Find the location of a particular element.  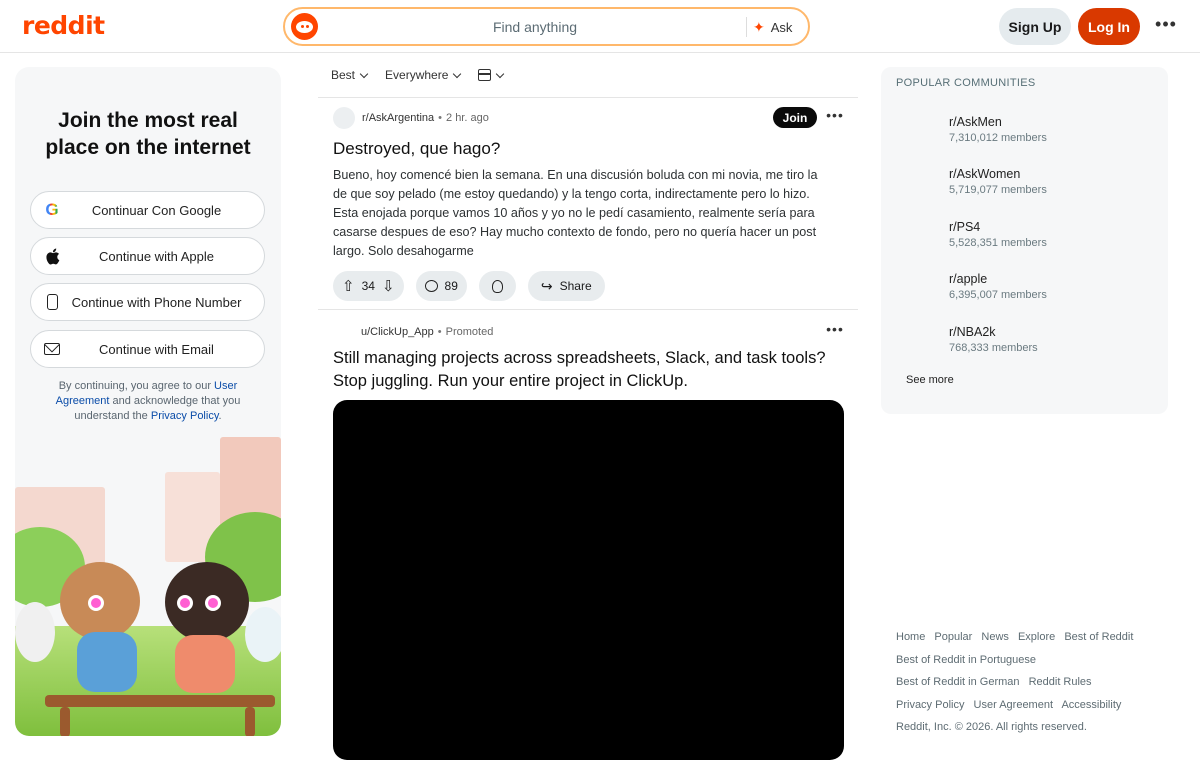

advertiser-link: u/ClickUp_App is located at coordinates (397, 332).